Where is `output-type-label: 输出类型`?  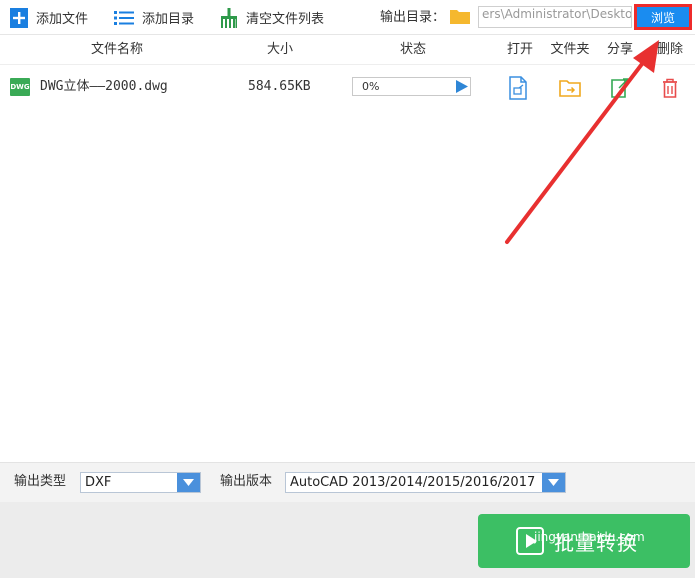
output-type-label: 输出类型 is located at coordinates (40, 481).